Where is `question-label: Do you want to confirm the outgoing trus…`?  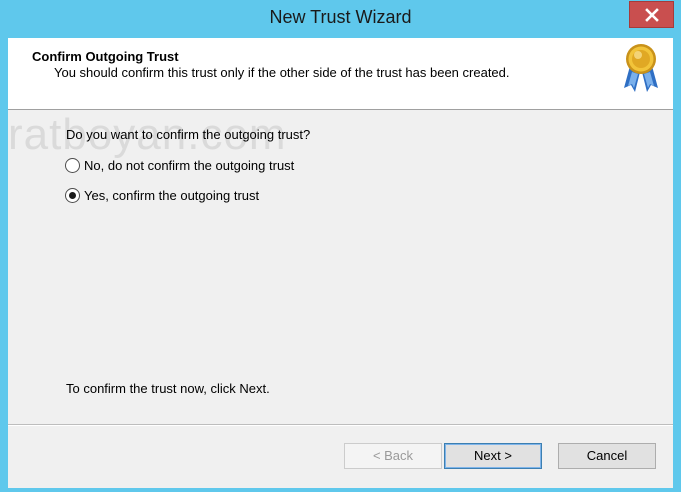 question-label: Do you want to confirm the outgoing trus… is located at coordinates (188, 134).